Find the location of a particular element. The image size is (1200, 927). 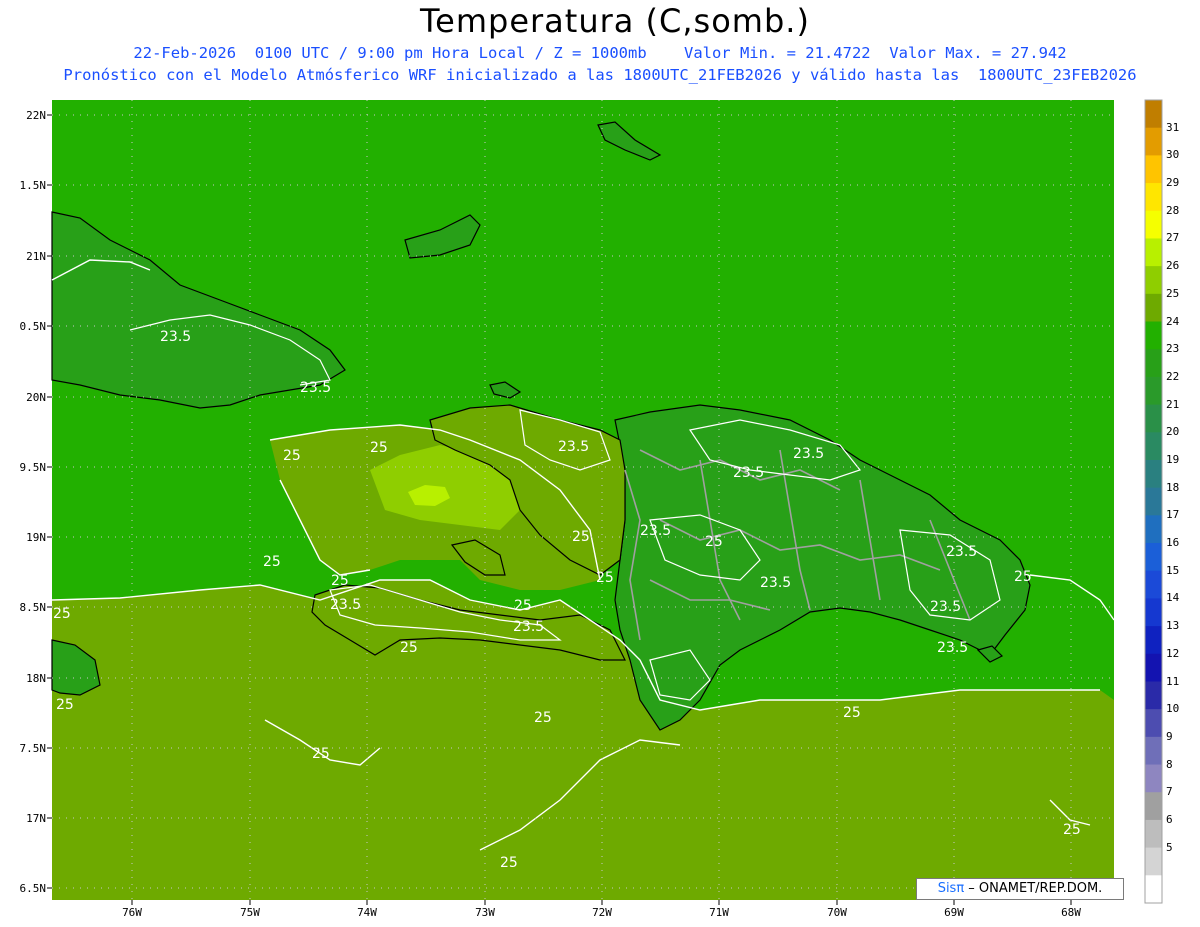

lon-label: 70W is located at coordinates (837, 912).